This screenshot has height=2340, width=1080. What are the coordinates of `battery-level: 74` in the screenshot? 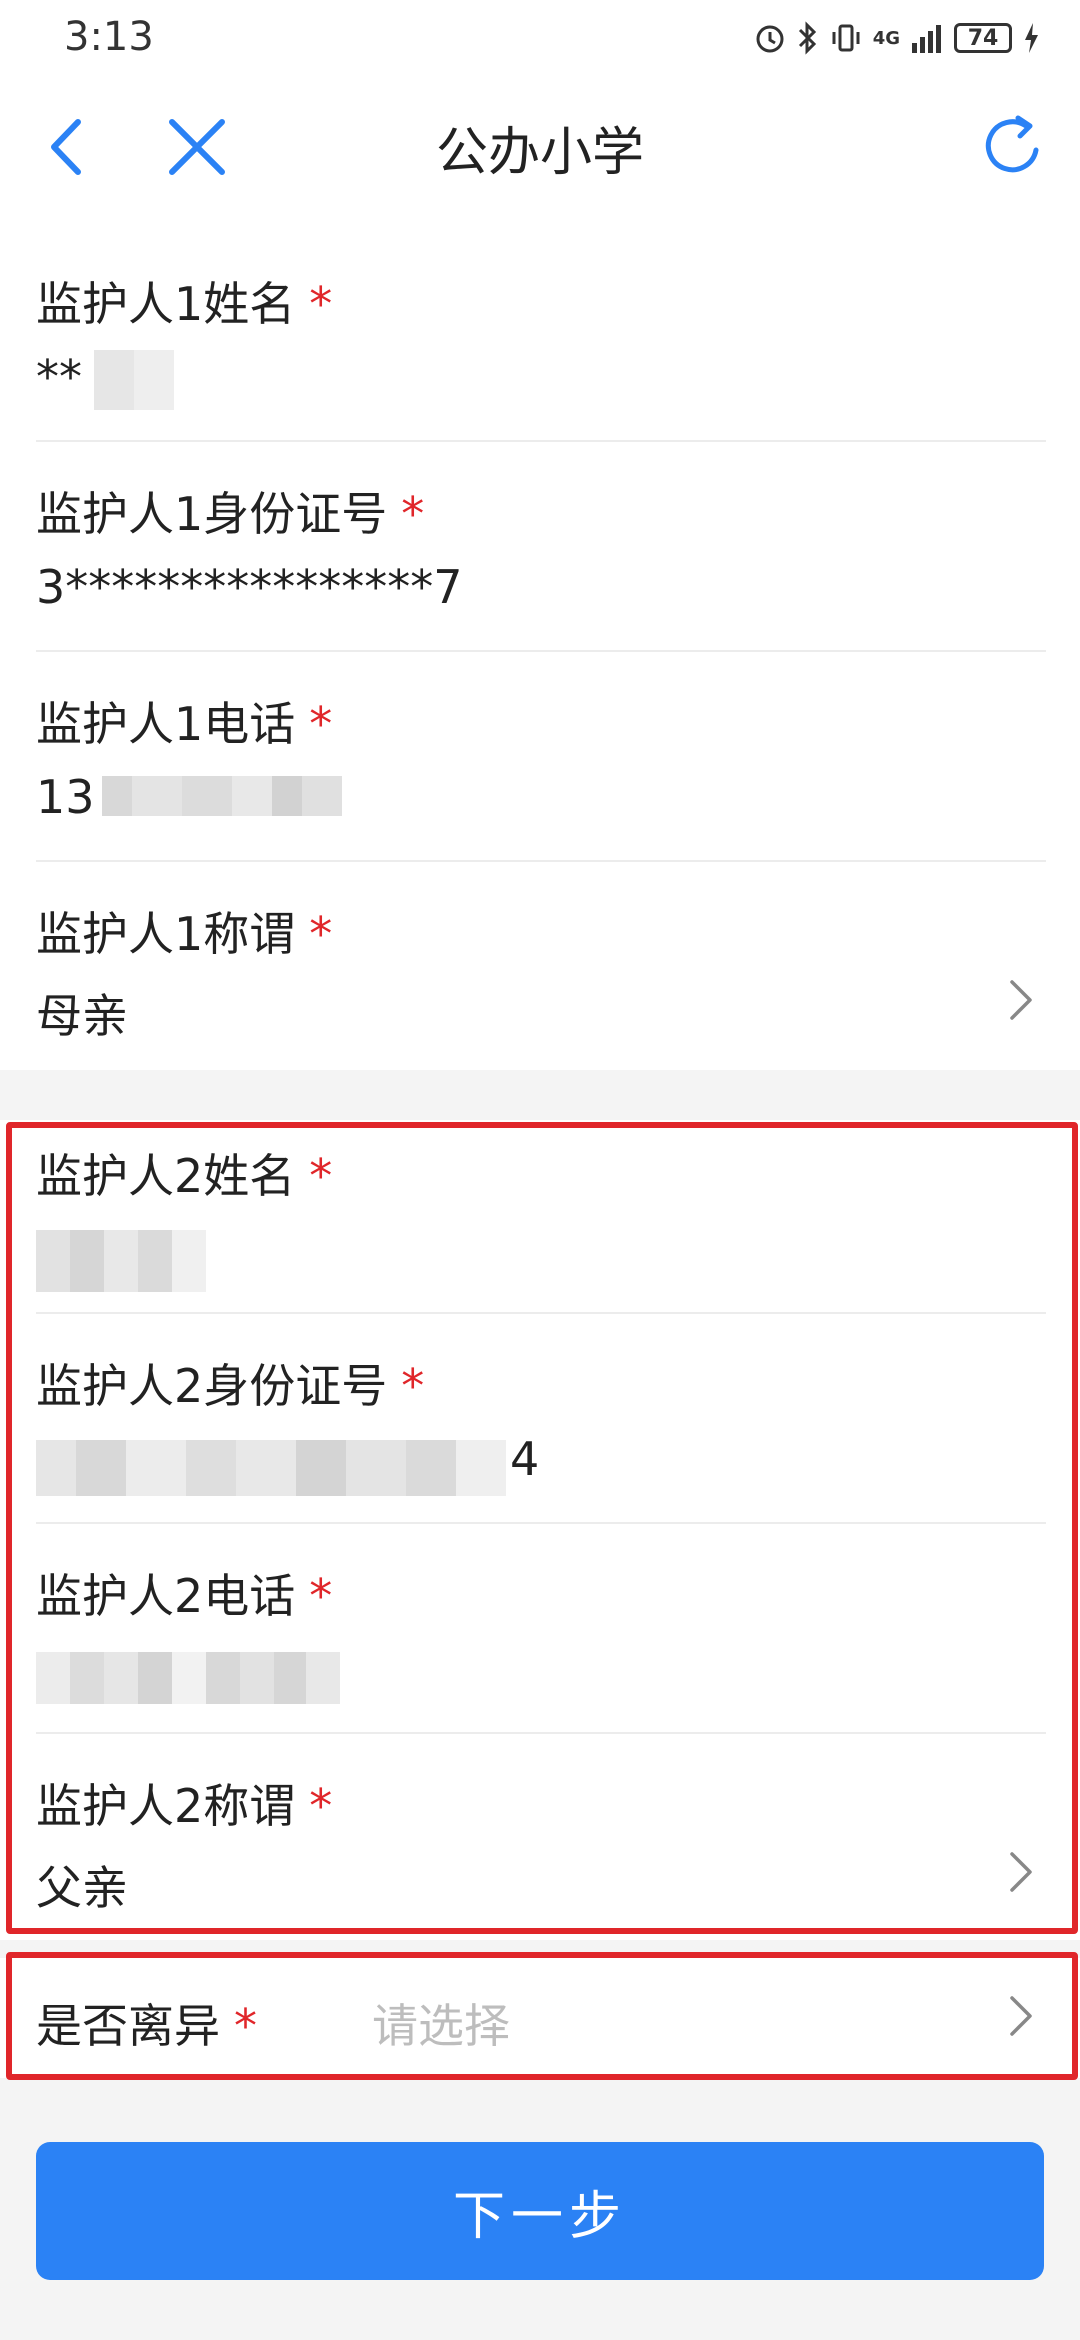 It's located at (983, 38).